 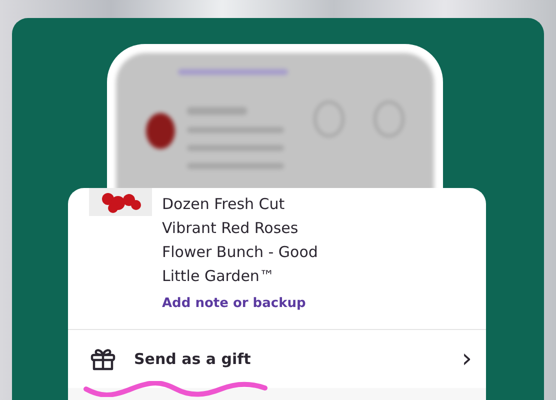 What do you see at coordinates (240, 252) in the screenshot?
I see `product-name-line: Flower Bunch - Good` at bounding box center [240, 252].